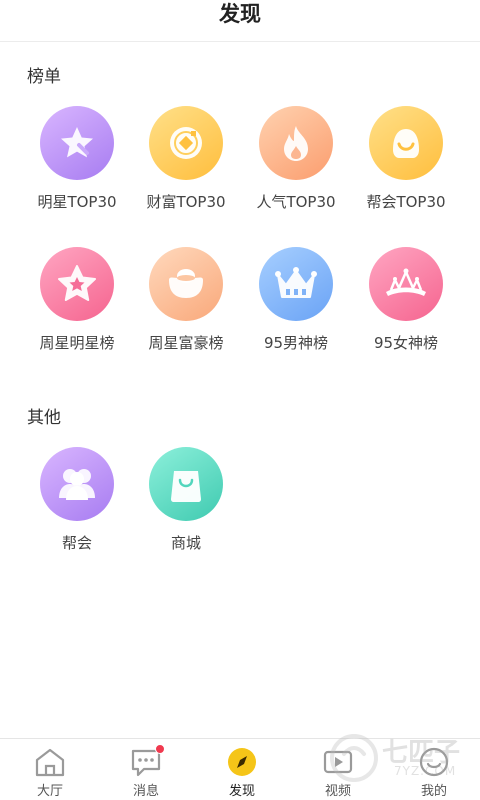  I want to click on tab-profile: 我的, so click(433, 769).